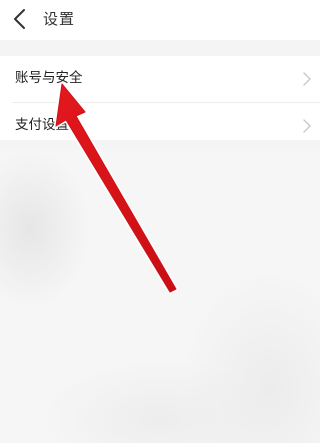 The width and height of the screenshot is (320, 443). Describe the element at coordinates (160, 79) in the screenshot. I see `settings-item-account-security: 账号与安全` at that location.